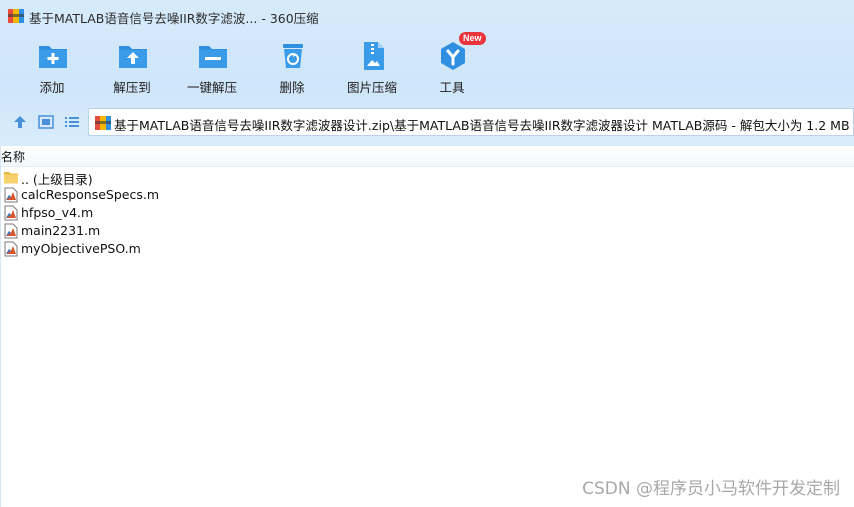 The image size is (854, 507). I want to click on zip-archive-icon, so click(103, 123).